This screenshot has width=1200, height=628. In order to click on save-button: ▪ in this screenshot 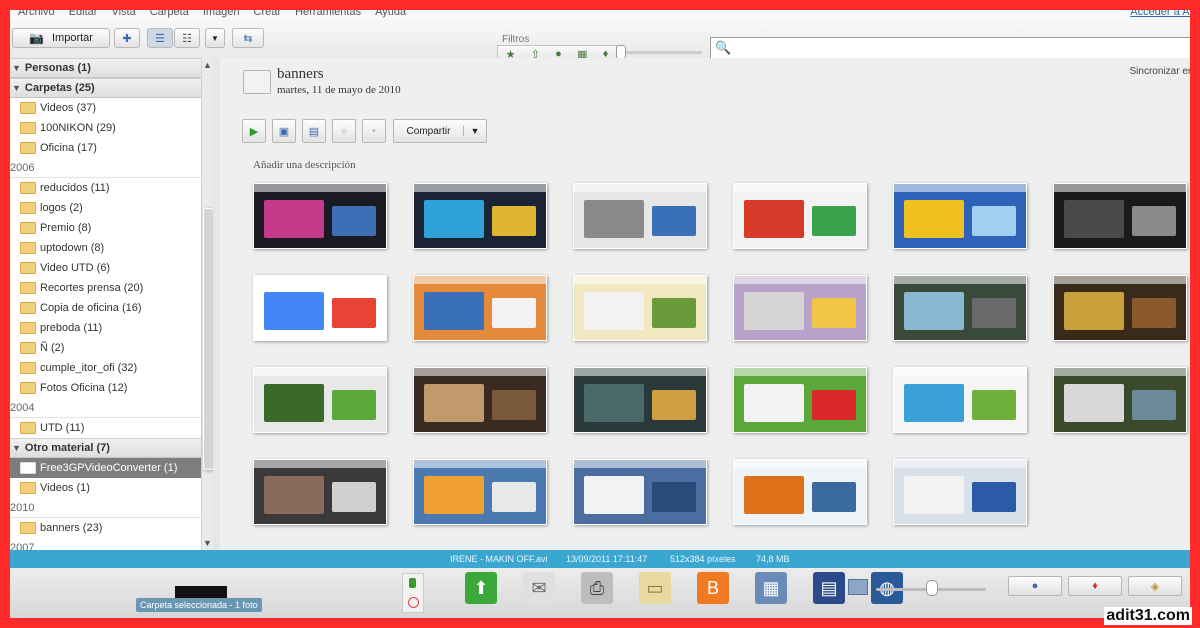, I will do `click(374, 131)`.